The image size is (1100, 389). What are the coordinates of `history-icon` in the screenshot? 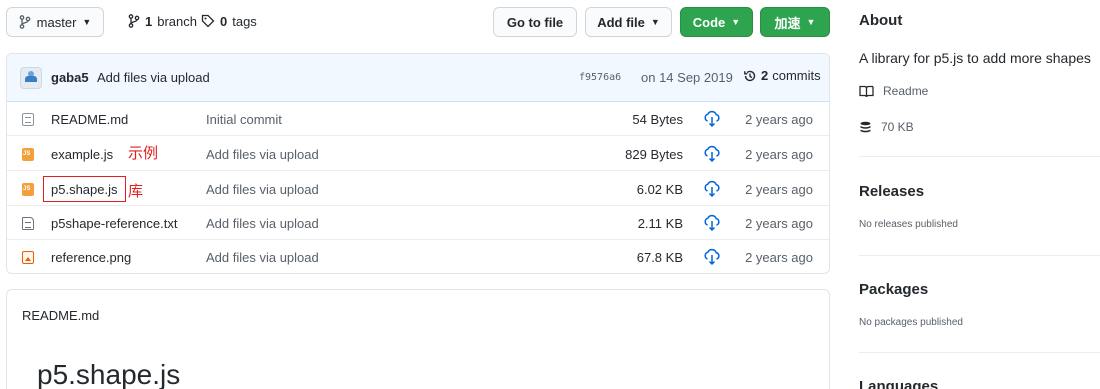 It's located at (750, 75).